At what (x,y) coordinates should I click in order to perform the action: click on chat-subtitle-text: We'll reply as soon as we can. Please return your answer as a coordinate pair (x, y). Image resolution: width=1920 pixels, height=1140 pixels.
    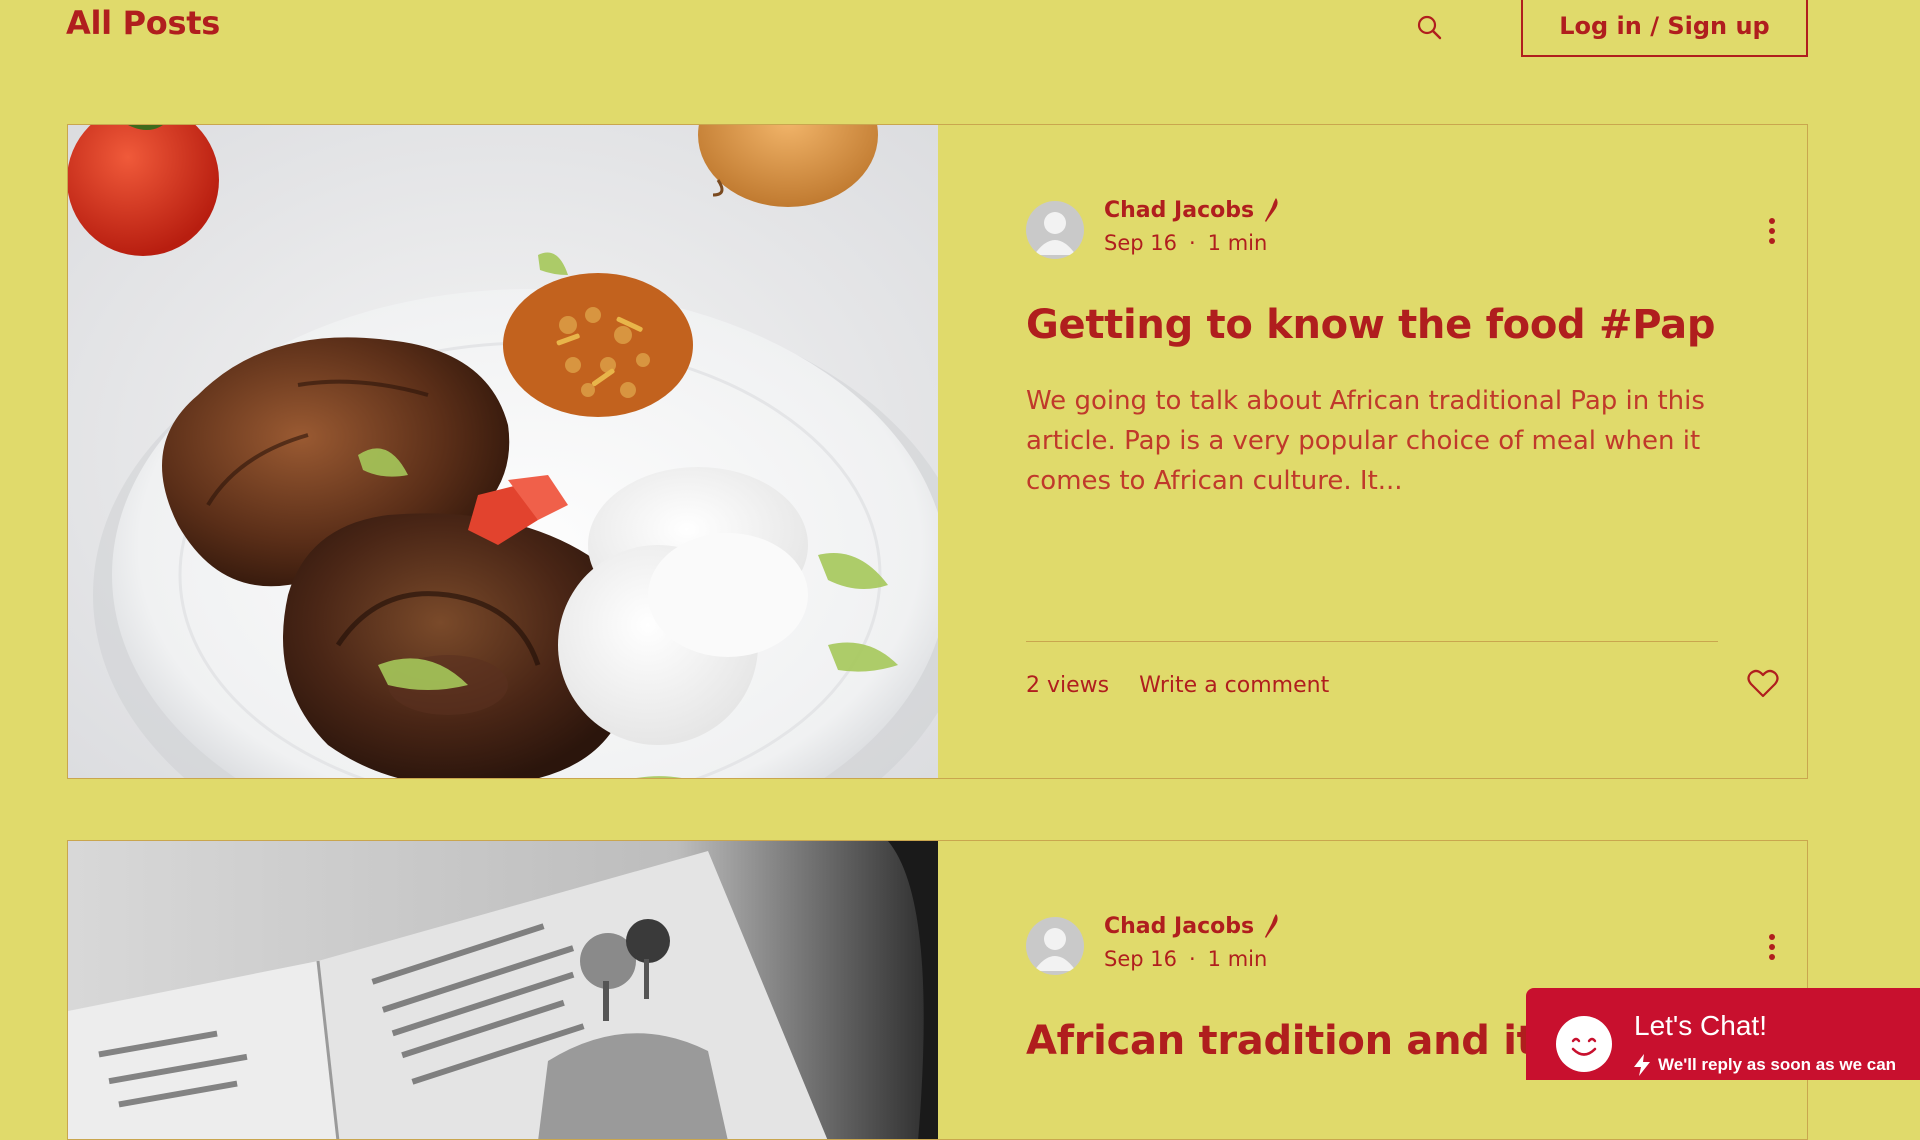
    Looking at the image, I should click on (1777, 1064).